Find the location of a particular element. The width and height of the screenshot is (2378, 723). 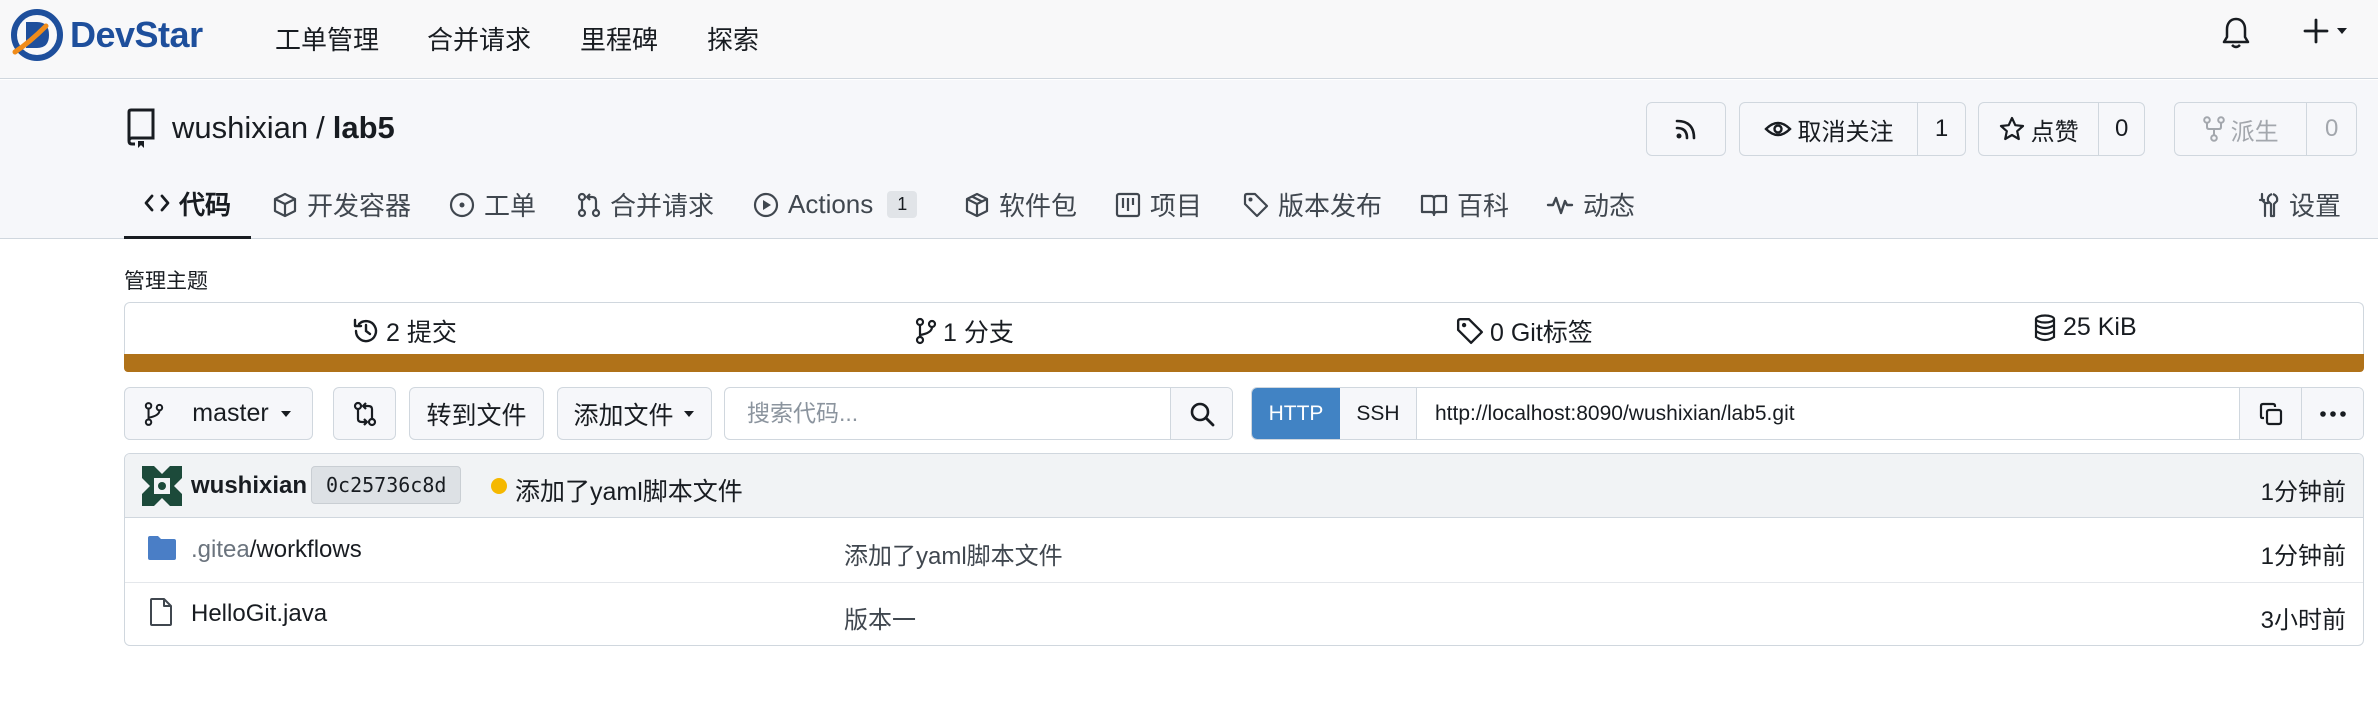

file-name-link: .gitea/workflows is located at coordinates (276, 550).